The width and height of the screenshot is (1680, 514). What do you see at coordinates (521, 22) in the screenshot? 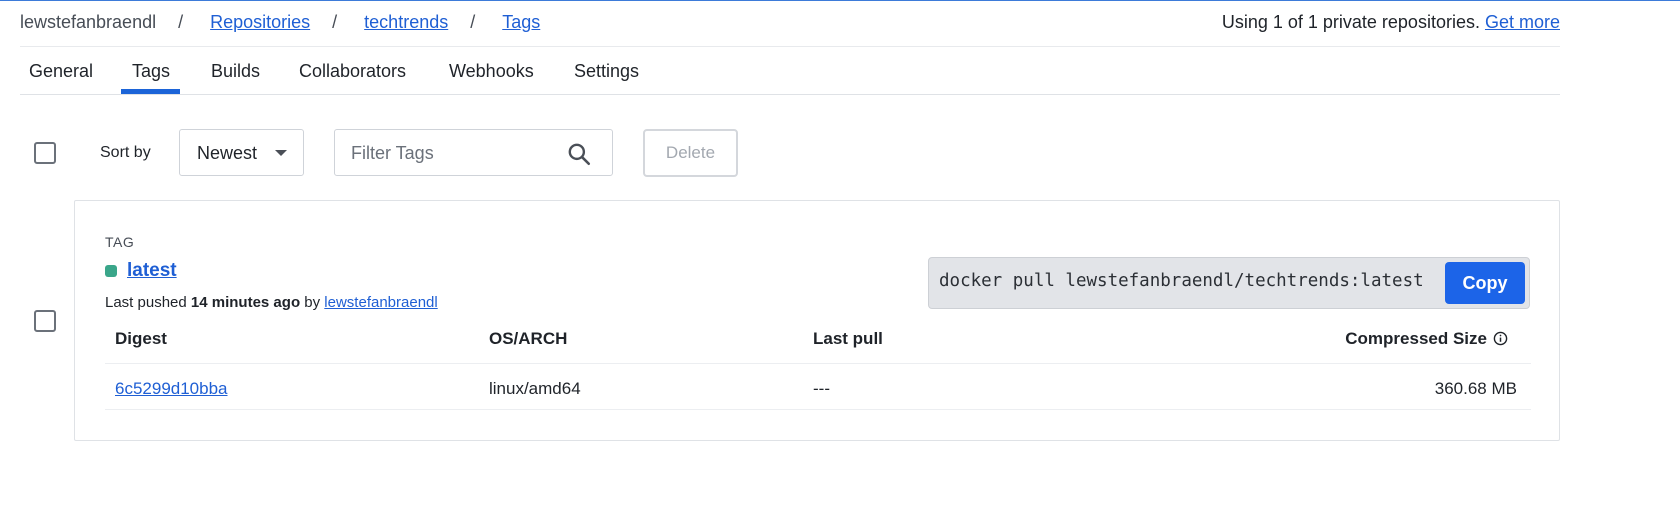
I see `breadcrumb-tags-link: Tags` at bounding box center [521, 22].